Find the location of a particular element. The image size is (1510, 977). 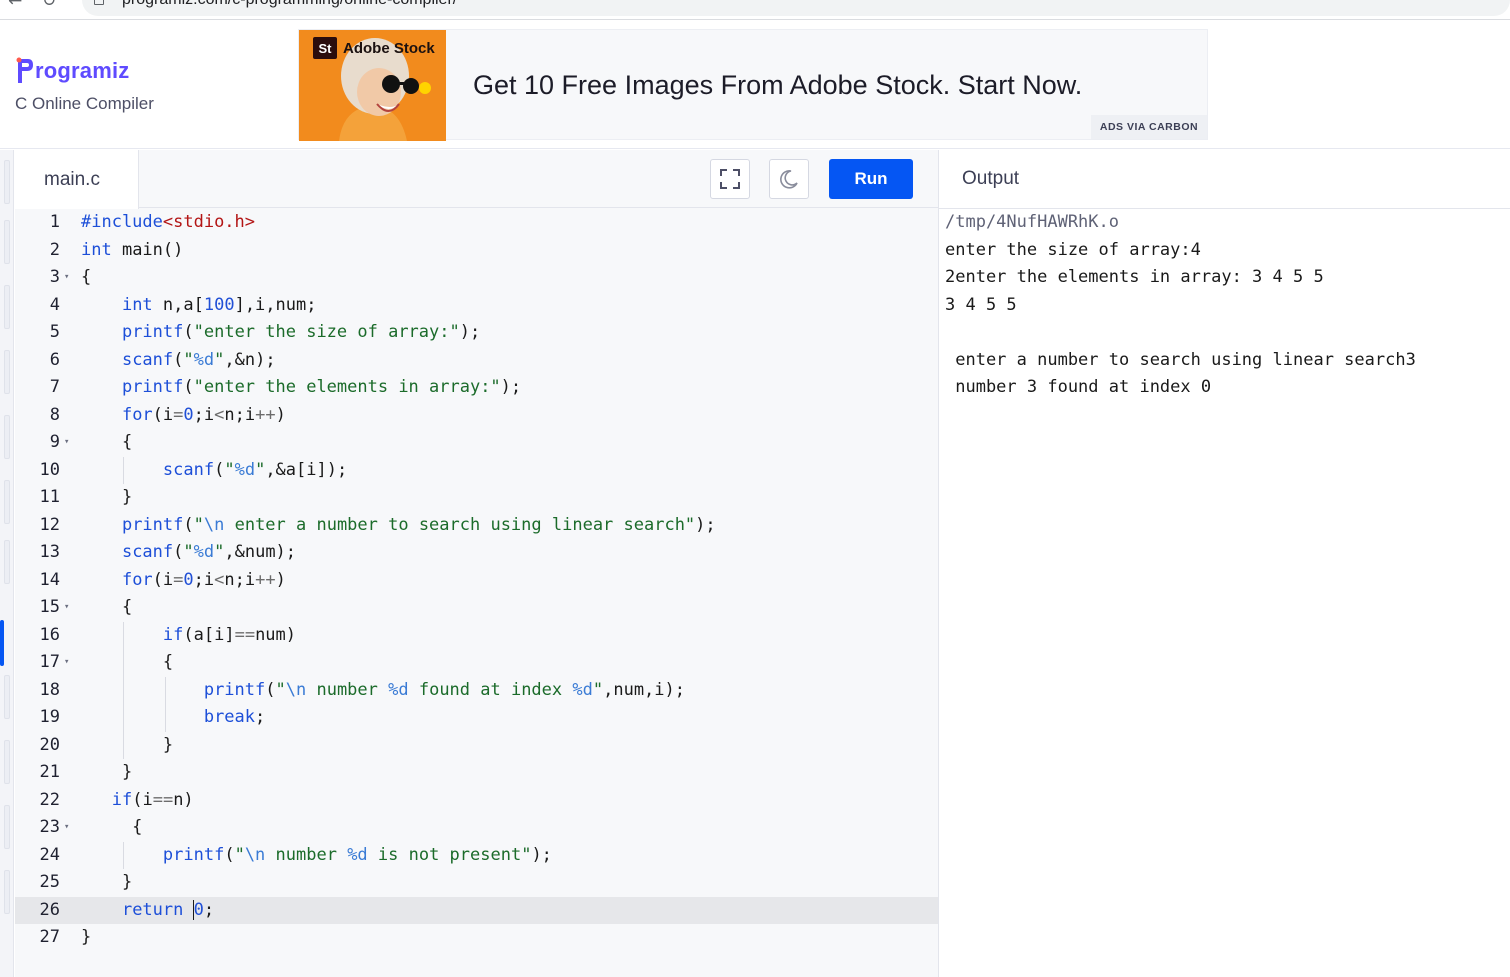

output-line: number 3 found at index 0 is located at coordinates (1078, 387).